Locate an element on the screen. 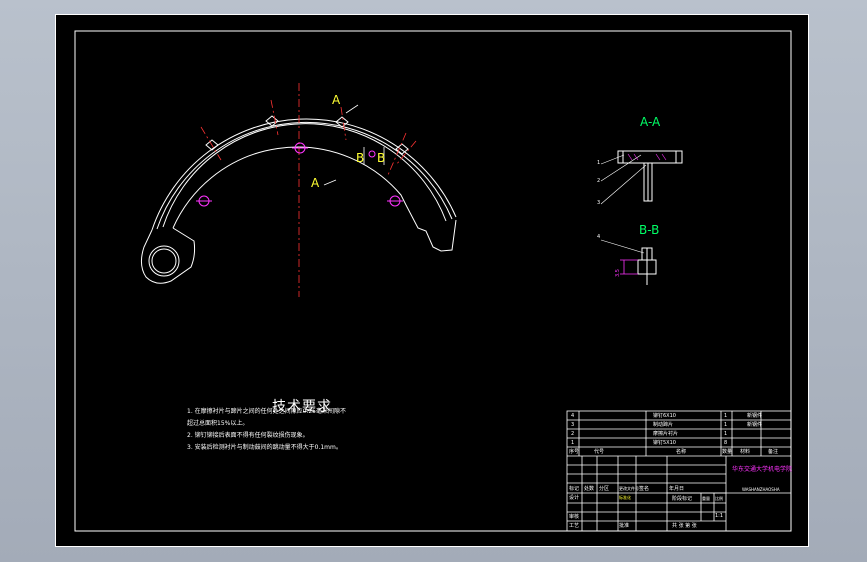  tb-standard: 标准化 is located at coordinates (625, 497).